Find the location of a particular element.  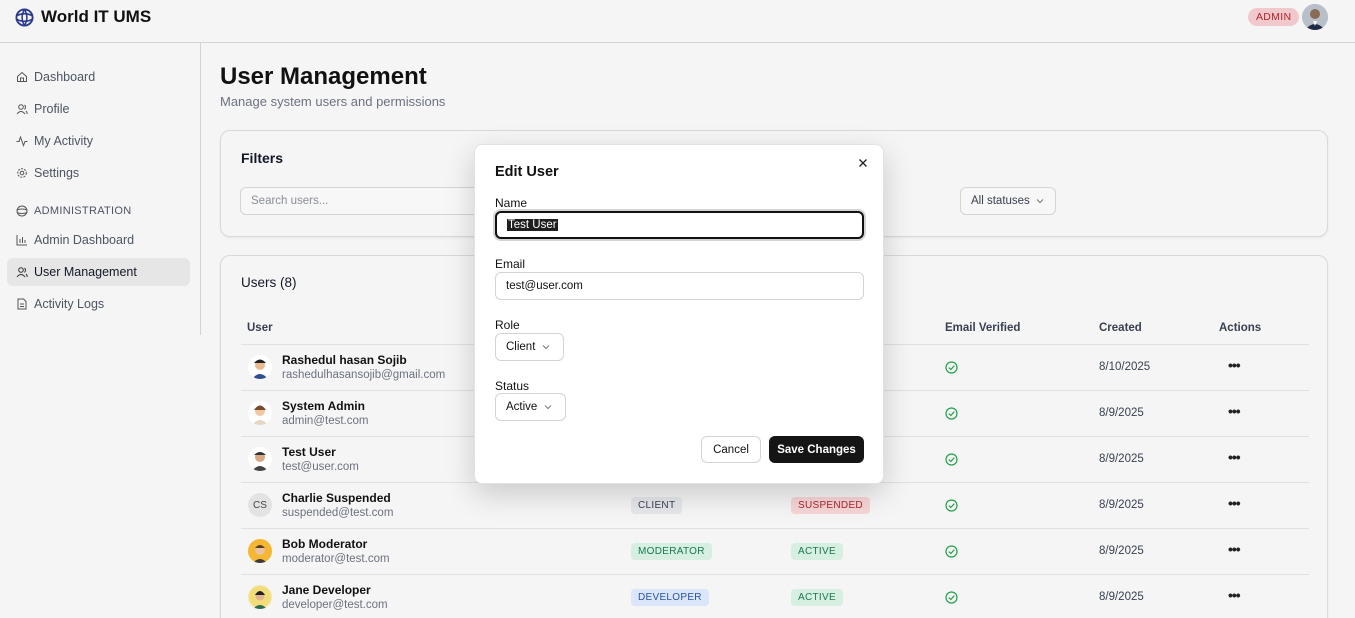

email-field-value: test@user.com is located at coordinates (544, 286).